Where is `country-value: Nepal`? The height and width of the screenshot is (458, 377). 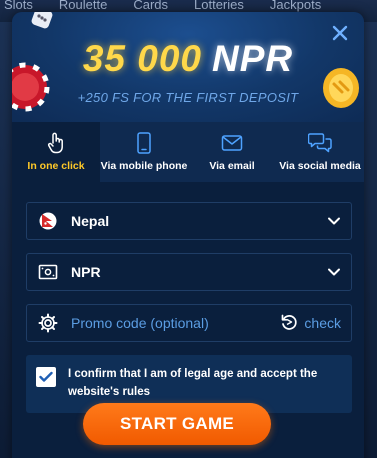 country-value: Nepal is located at coordinates (90, 221).